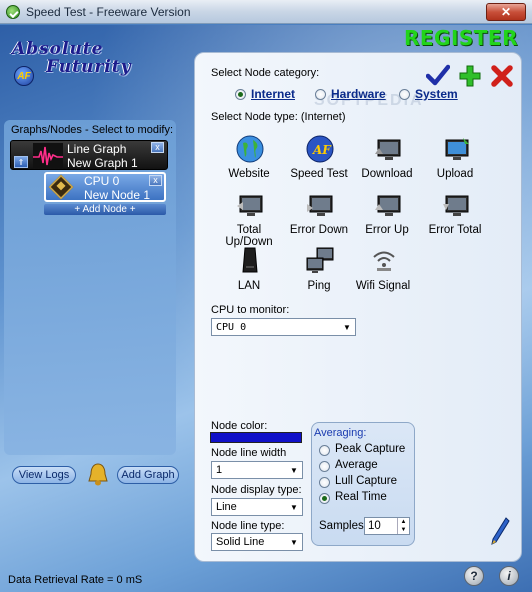 The image size is (532, 592). What do you see at coordinates (404, 94) in the screenshot?
I see `category-system-radio` at bounding box center [404, 94].